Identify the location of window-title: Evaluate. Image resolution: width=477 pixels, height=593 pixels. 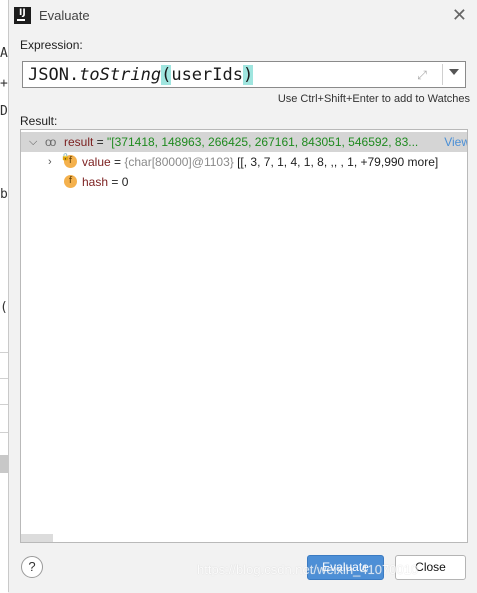
(64, 15).